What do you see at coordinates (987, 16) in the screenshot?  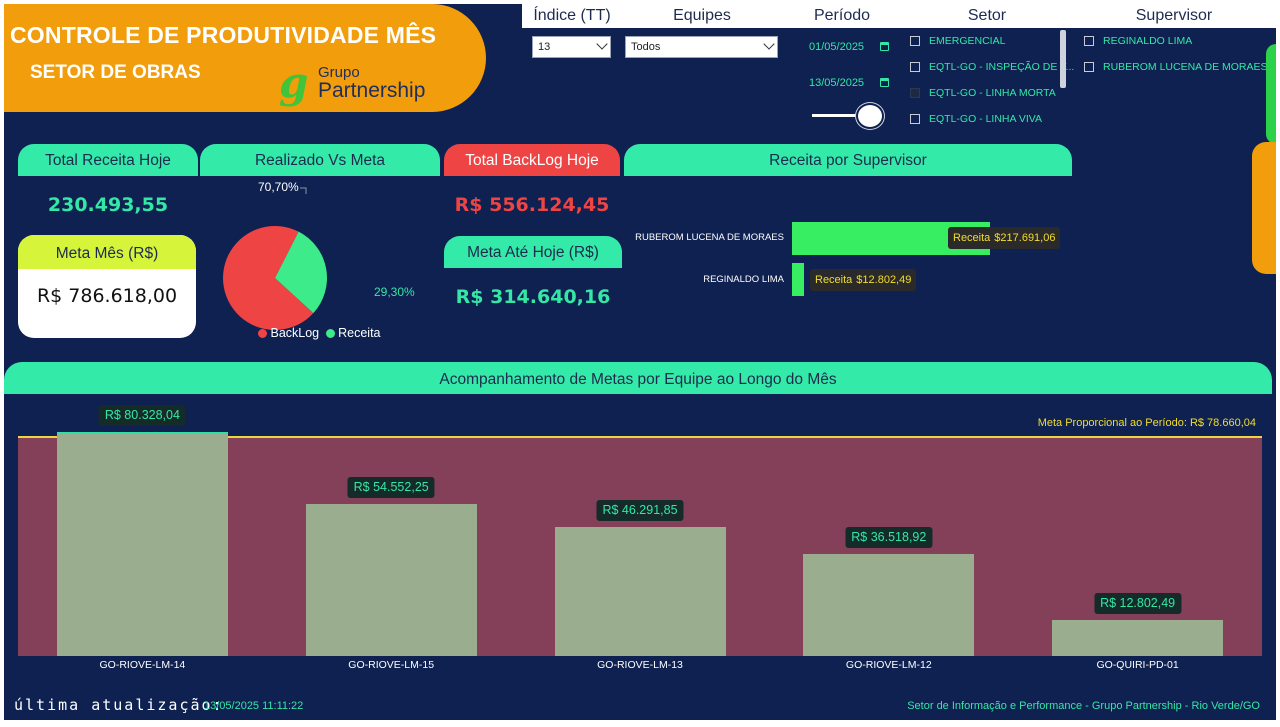 I see `slicer-setor-label: Setor` at bounding box center [987, 16].